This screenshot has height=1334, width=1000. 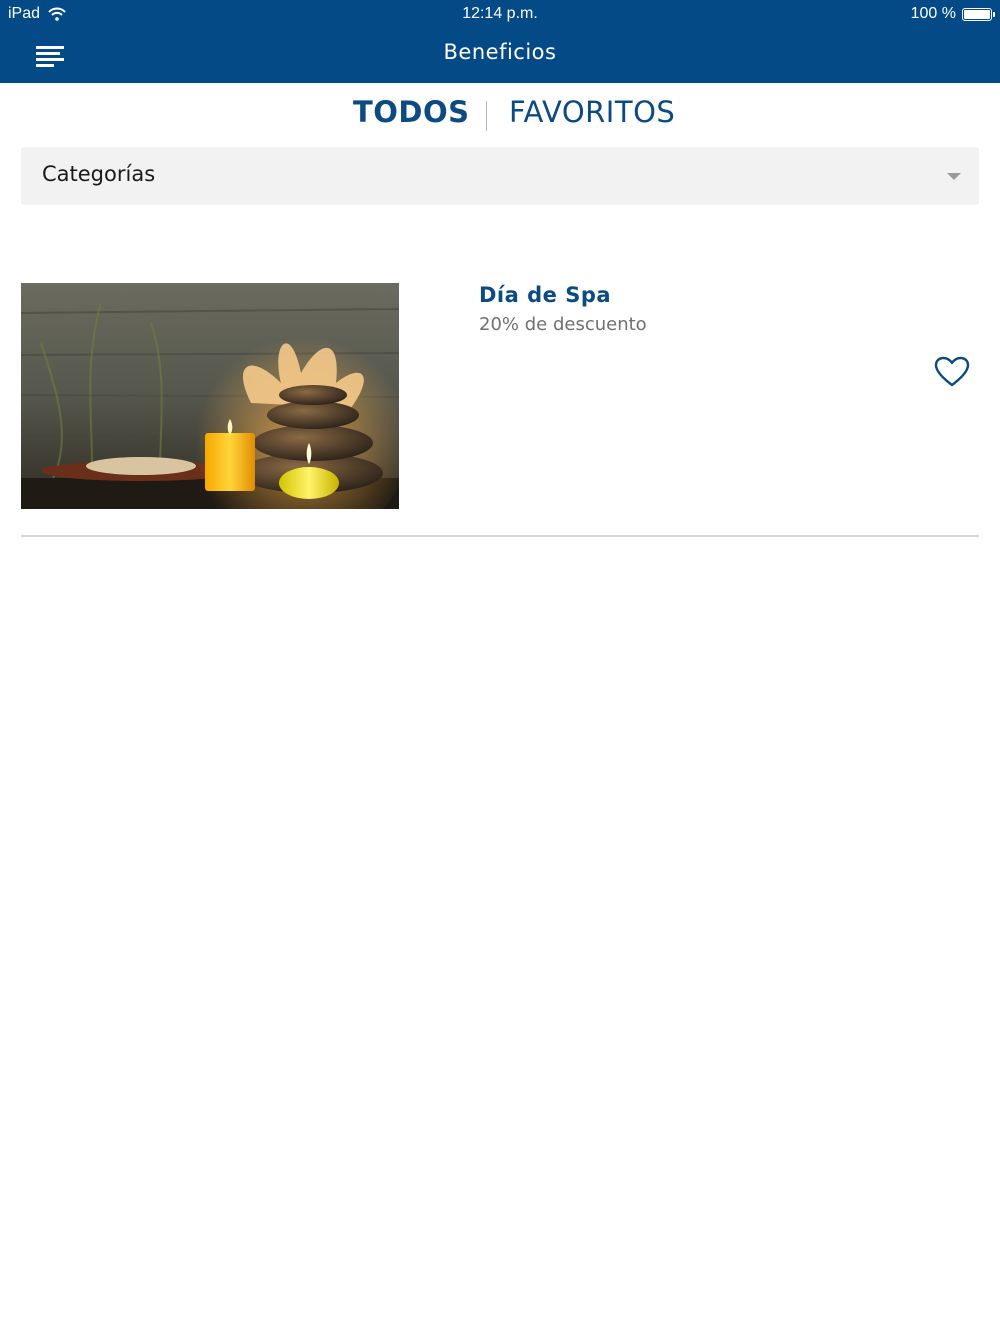 What do you see at coordinates (99, 174) in the screenshot?
I see `category-dropdown-label: Categorías` at bounding box center [99, 174].